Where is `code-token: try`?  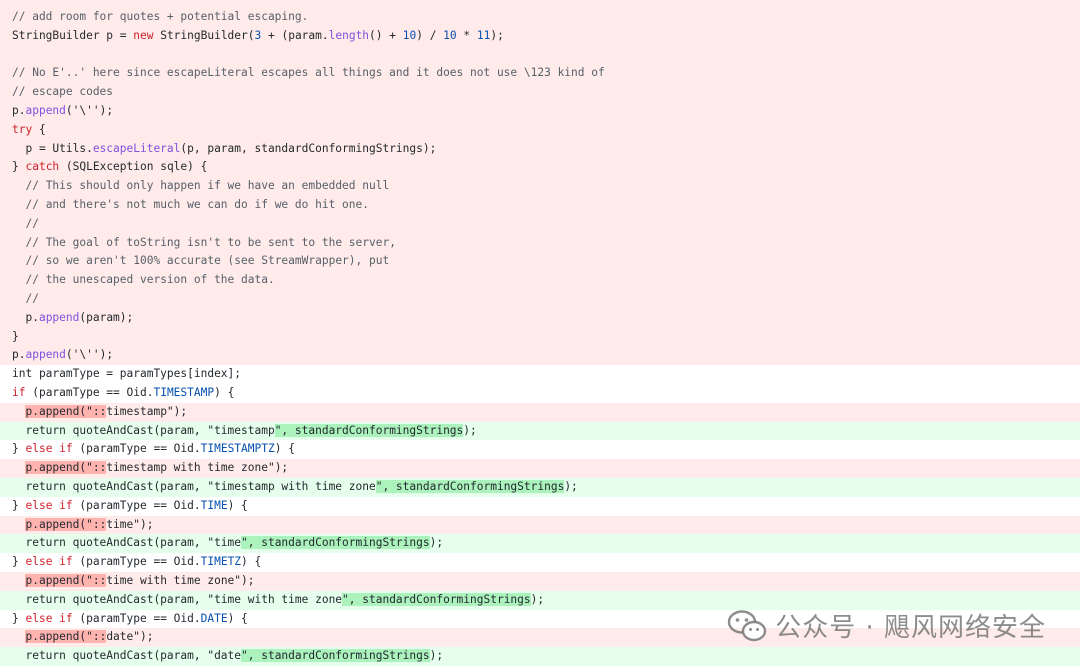 code-token: try is located at coordinates (22, 129).